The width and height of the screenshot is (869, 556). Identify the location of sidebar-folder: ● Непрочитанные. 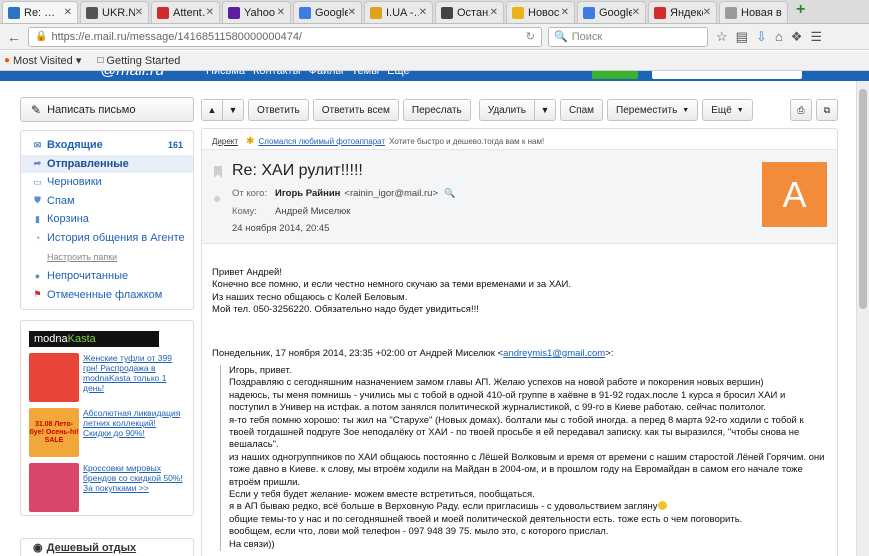
(107, 276).